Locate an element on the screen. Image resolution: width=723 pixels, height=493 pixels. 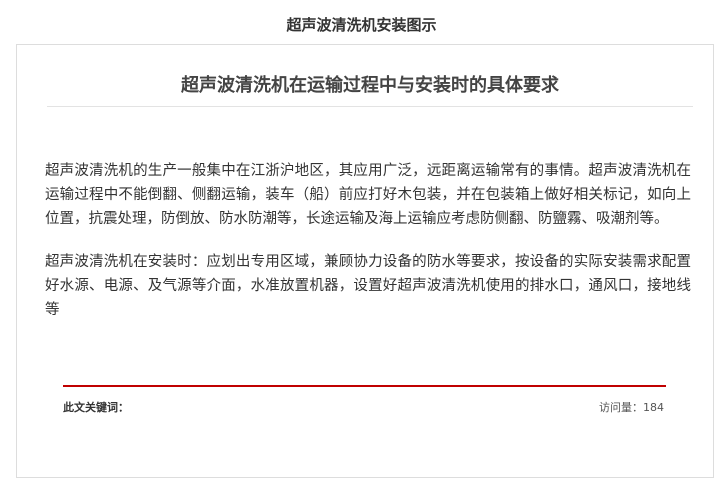
keywords-label: 此文关键词： is located at coordinates (96, 407).